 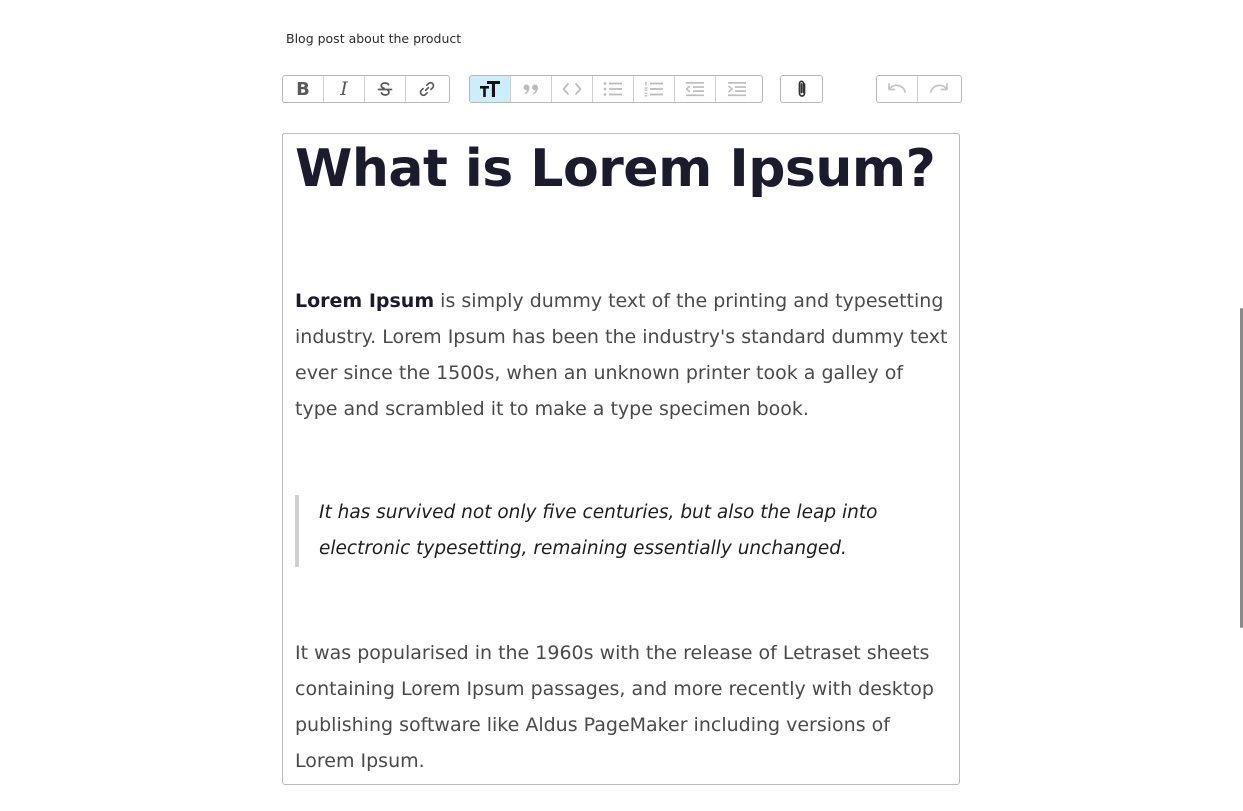 I want to click on bold-button: B, so click(x=303, y=89).